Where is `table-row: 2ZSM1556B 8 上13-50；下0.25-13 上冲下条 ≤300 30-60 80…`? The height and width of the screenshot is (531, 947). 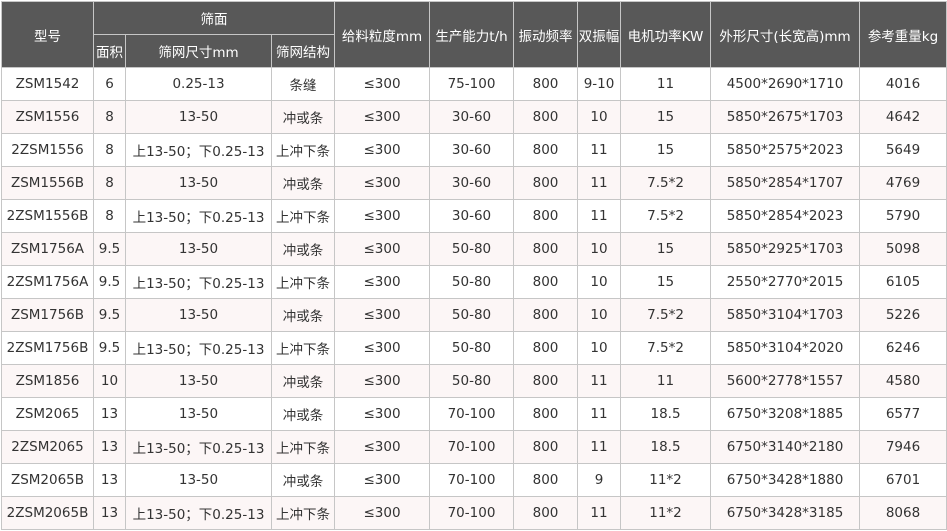 table-row: 2ZSM1556B 8 上13-50；下0.25-13 上冲下条 ≤300 30-60 80… is located at coordinates (474, 216).